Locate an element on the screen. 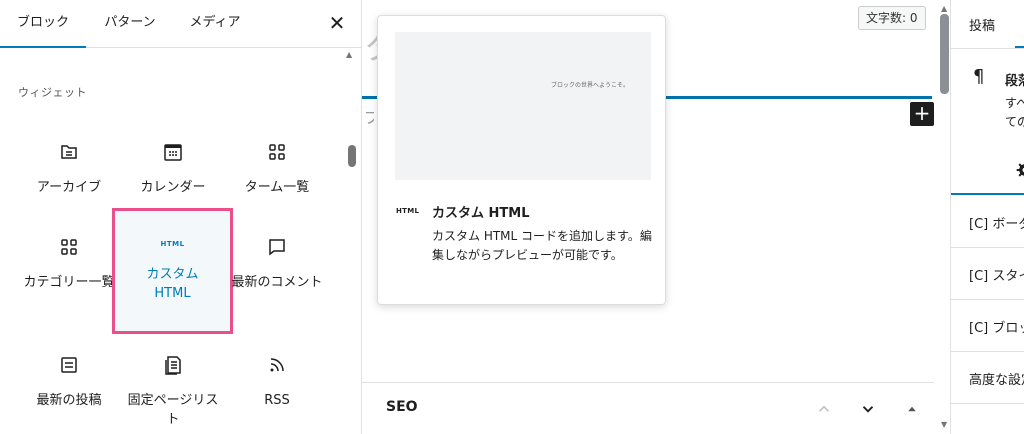 The height and width of the screenshot is (434, 1024). calendar-icon is located at coordinates (173, 152).